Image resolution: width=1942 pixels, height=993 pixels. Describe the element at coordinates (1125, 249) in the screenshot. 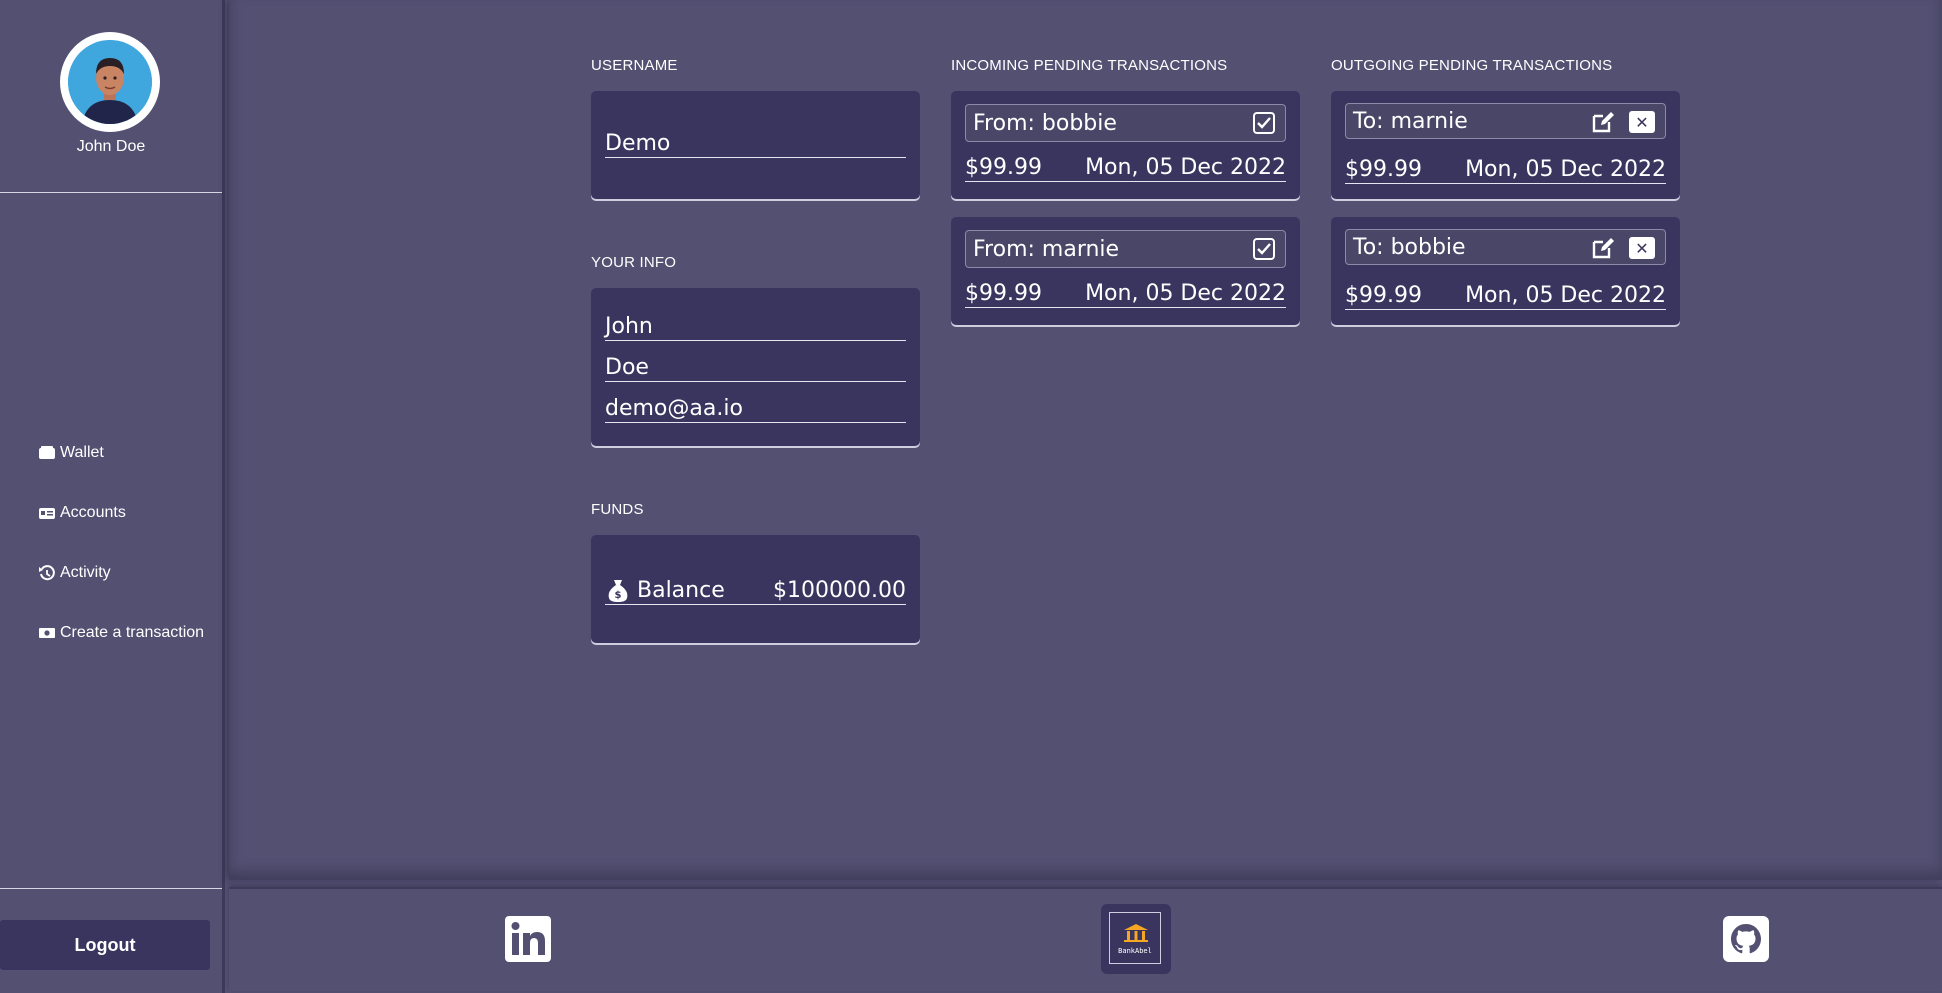

I see `incoming-sender: From: marnie` at that location.